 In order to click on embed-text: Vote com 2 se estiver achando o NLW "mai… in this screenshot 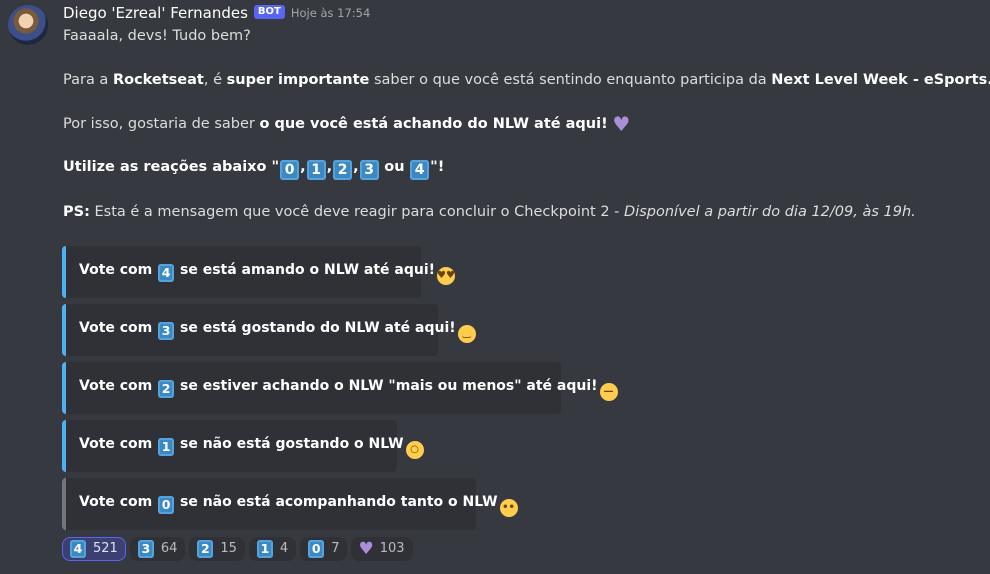, I will do `click(348, 388)`.